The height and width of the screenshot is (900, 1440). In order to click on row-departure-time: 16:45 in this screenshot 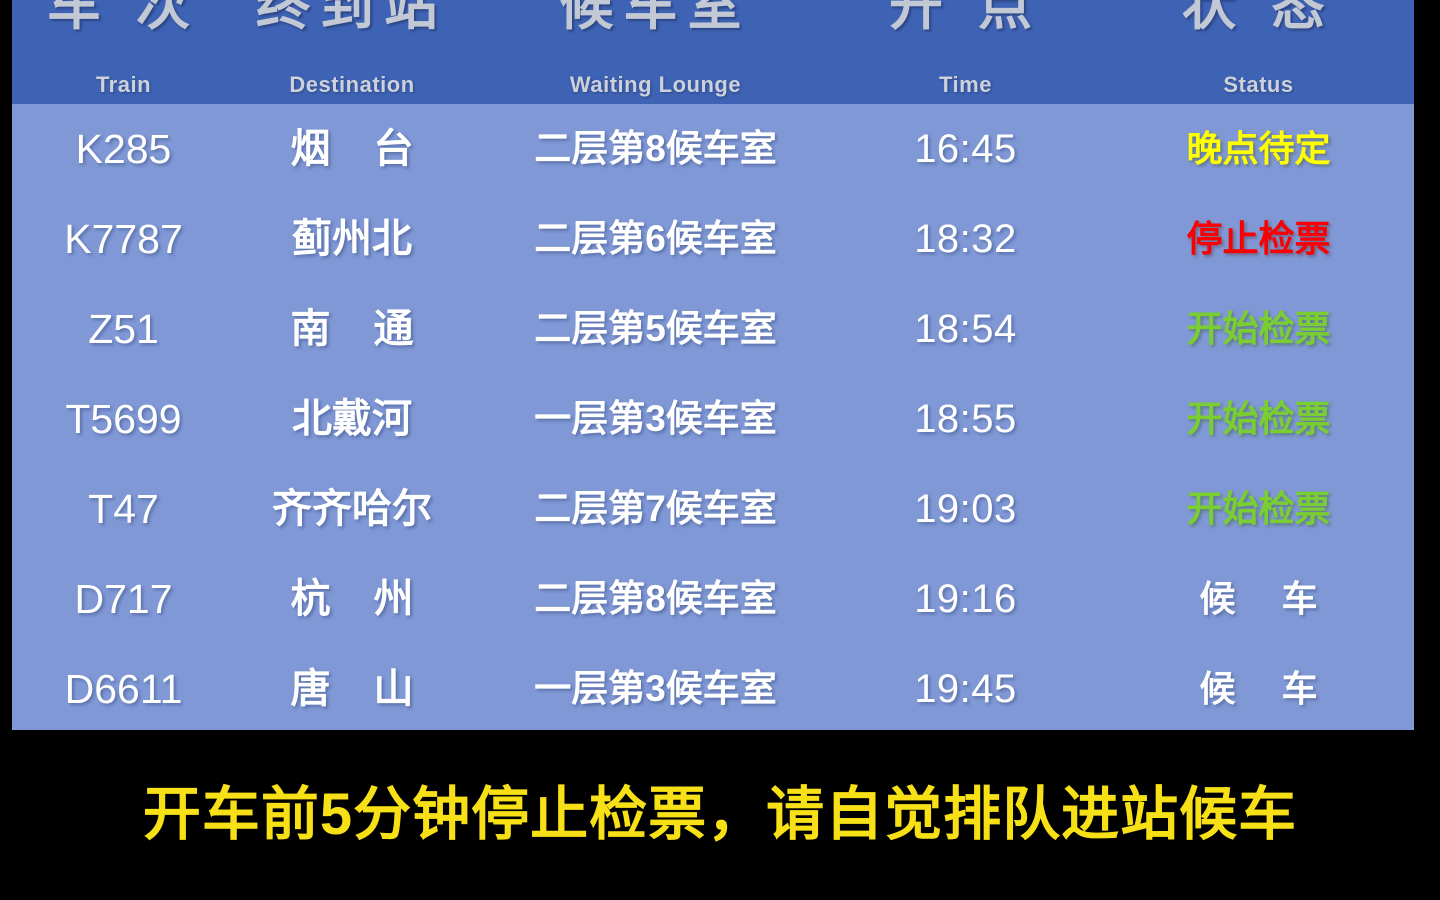, I will do `click(965, 149)`.